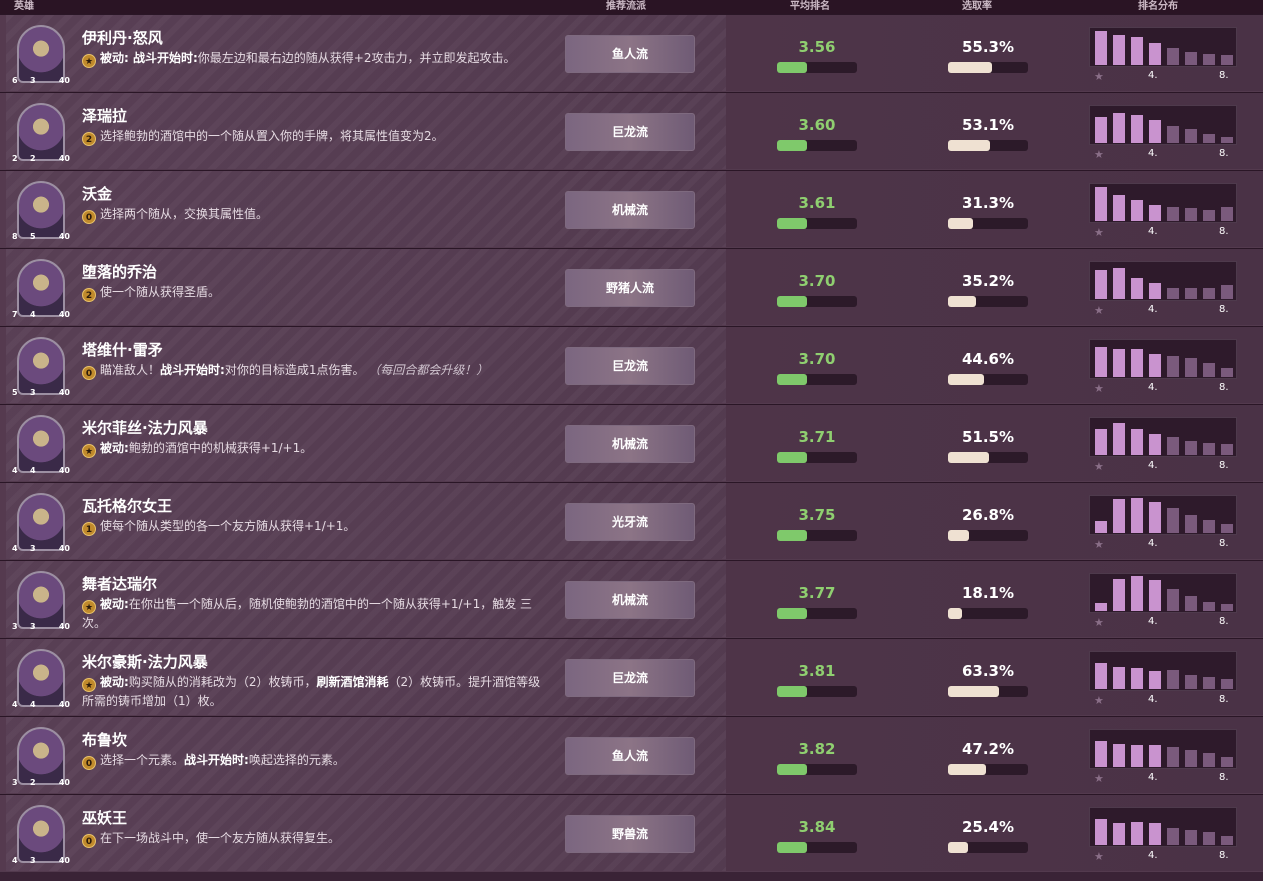 The image size is (1263, 881). What do you see at coordinates (33, 548) in the screenshot?
I see `hero-health: 3` at bounding box center [33, 548].